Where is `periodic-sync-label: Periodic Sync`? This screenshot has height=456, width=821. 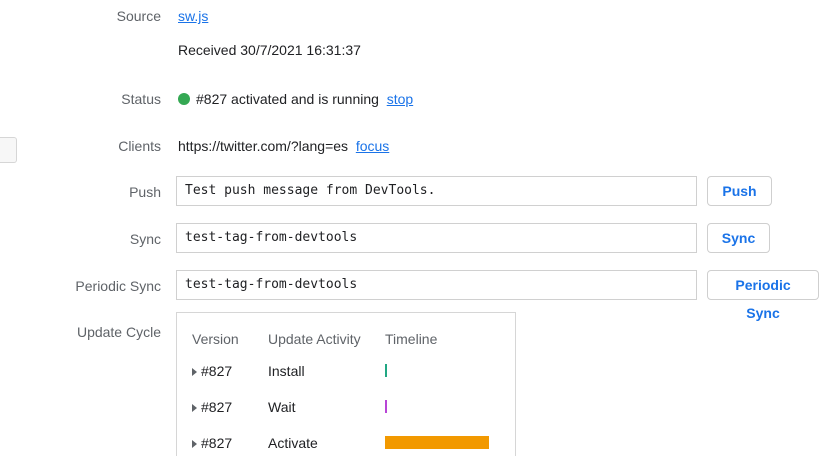 periodic-sync-label: Periodic Sync is located at coordinates (118, 286).